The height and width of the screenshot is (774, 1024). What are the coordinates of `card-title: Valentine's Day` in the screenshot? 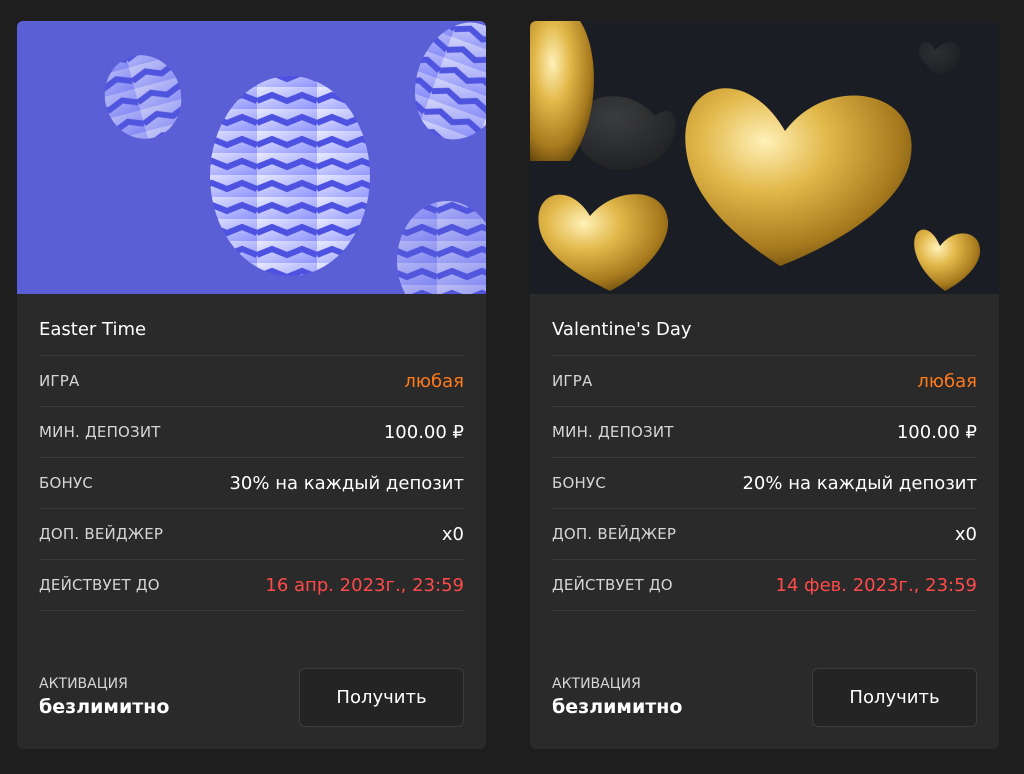 It's located at (764, 325).